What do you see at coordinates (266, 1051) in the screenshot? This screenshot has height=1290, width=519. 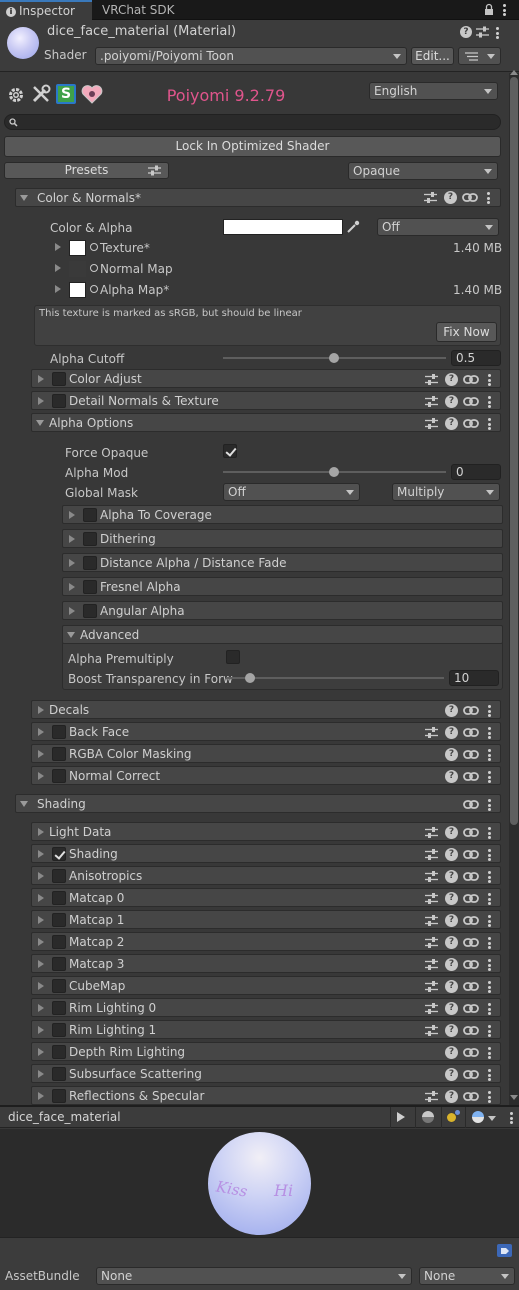 I see `section-shading-item-header: Depth Rim Lighting?` at bounding box center [266, 1051].